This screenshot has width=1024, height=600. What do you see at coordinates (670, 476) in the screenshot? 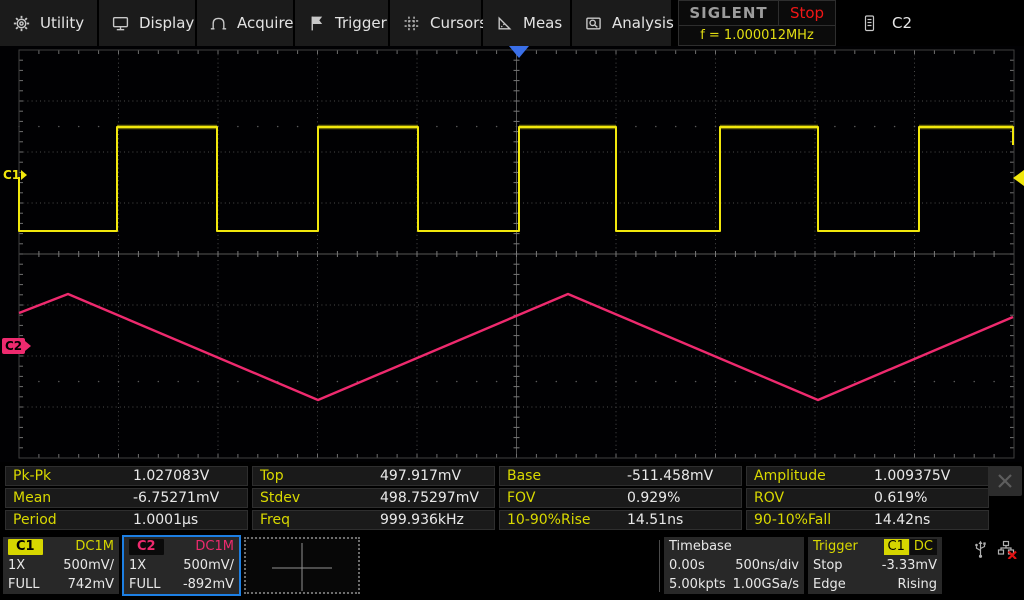
I see `measurement-value: -511.458mV` at bounding box center [670, 476].